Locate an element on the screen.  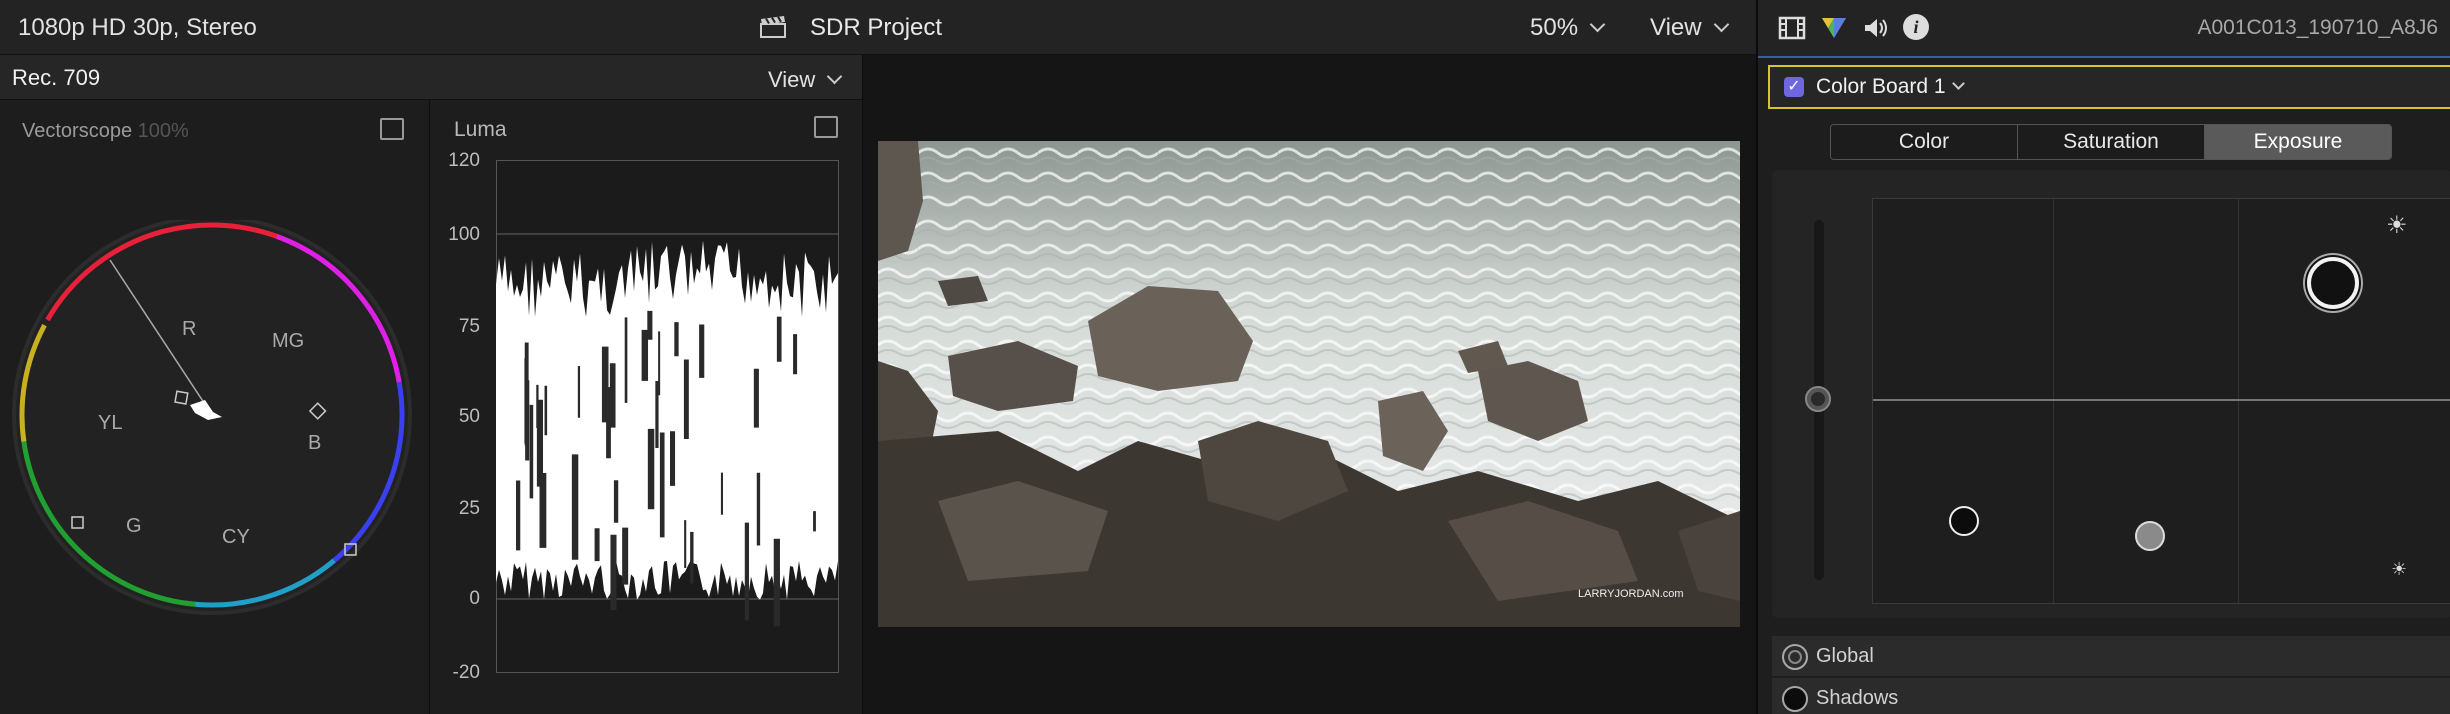
tab-color: Color is located at coordinates (1924, 142).